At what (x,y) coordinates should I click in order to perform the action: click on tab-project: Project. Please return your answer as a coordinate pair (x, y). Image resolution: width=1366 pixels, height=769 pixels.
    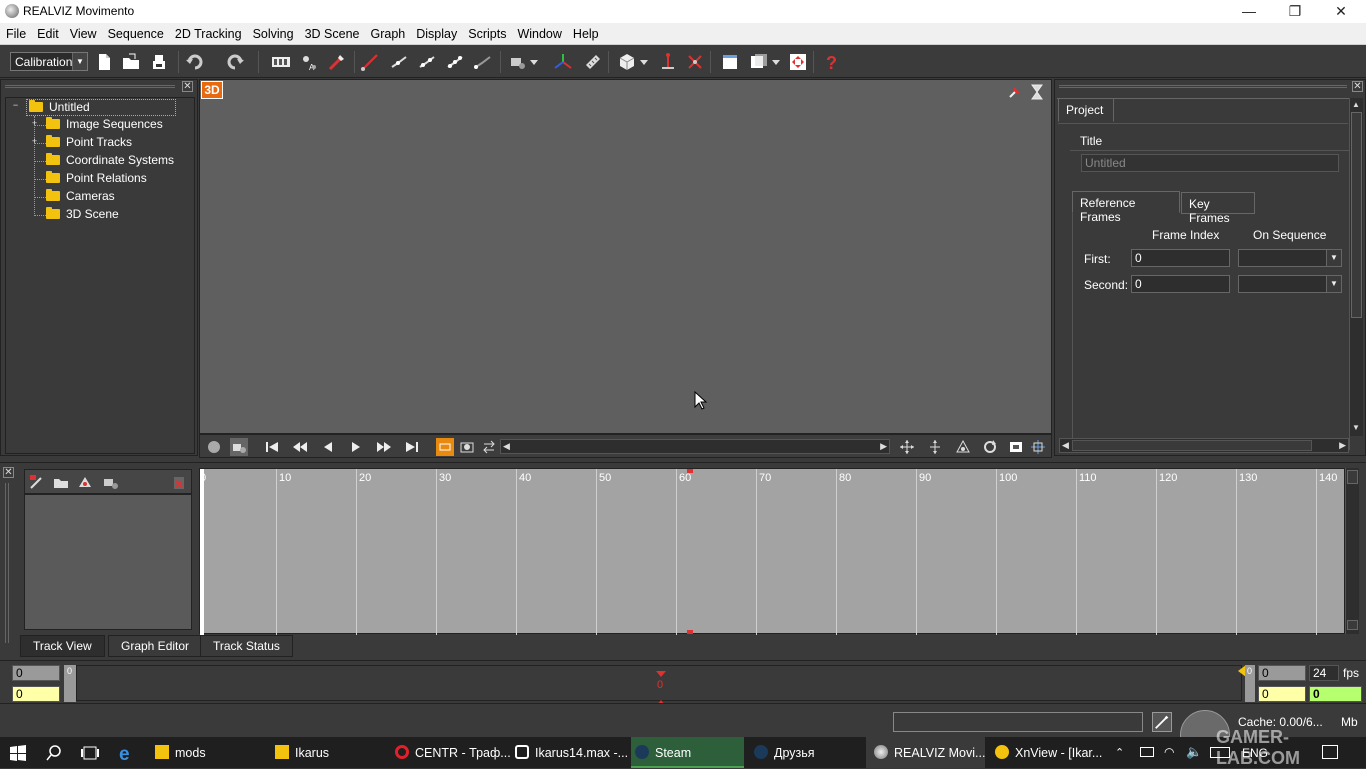
    Looking at the image, I should click on (1086, 110).